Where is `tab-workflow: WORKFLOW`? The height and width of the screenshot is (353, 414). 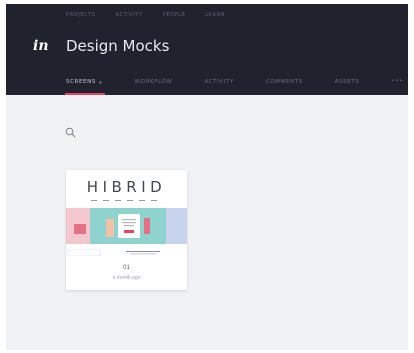
tab-workflow: WORKFLOW is located at coordinates (154, 82).